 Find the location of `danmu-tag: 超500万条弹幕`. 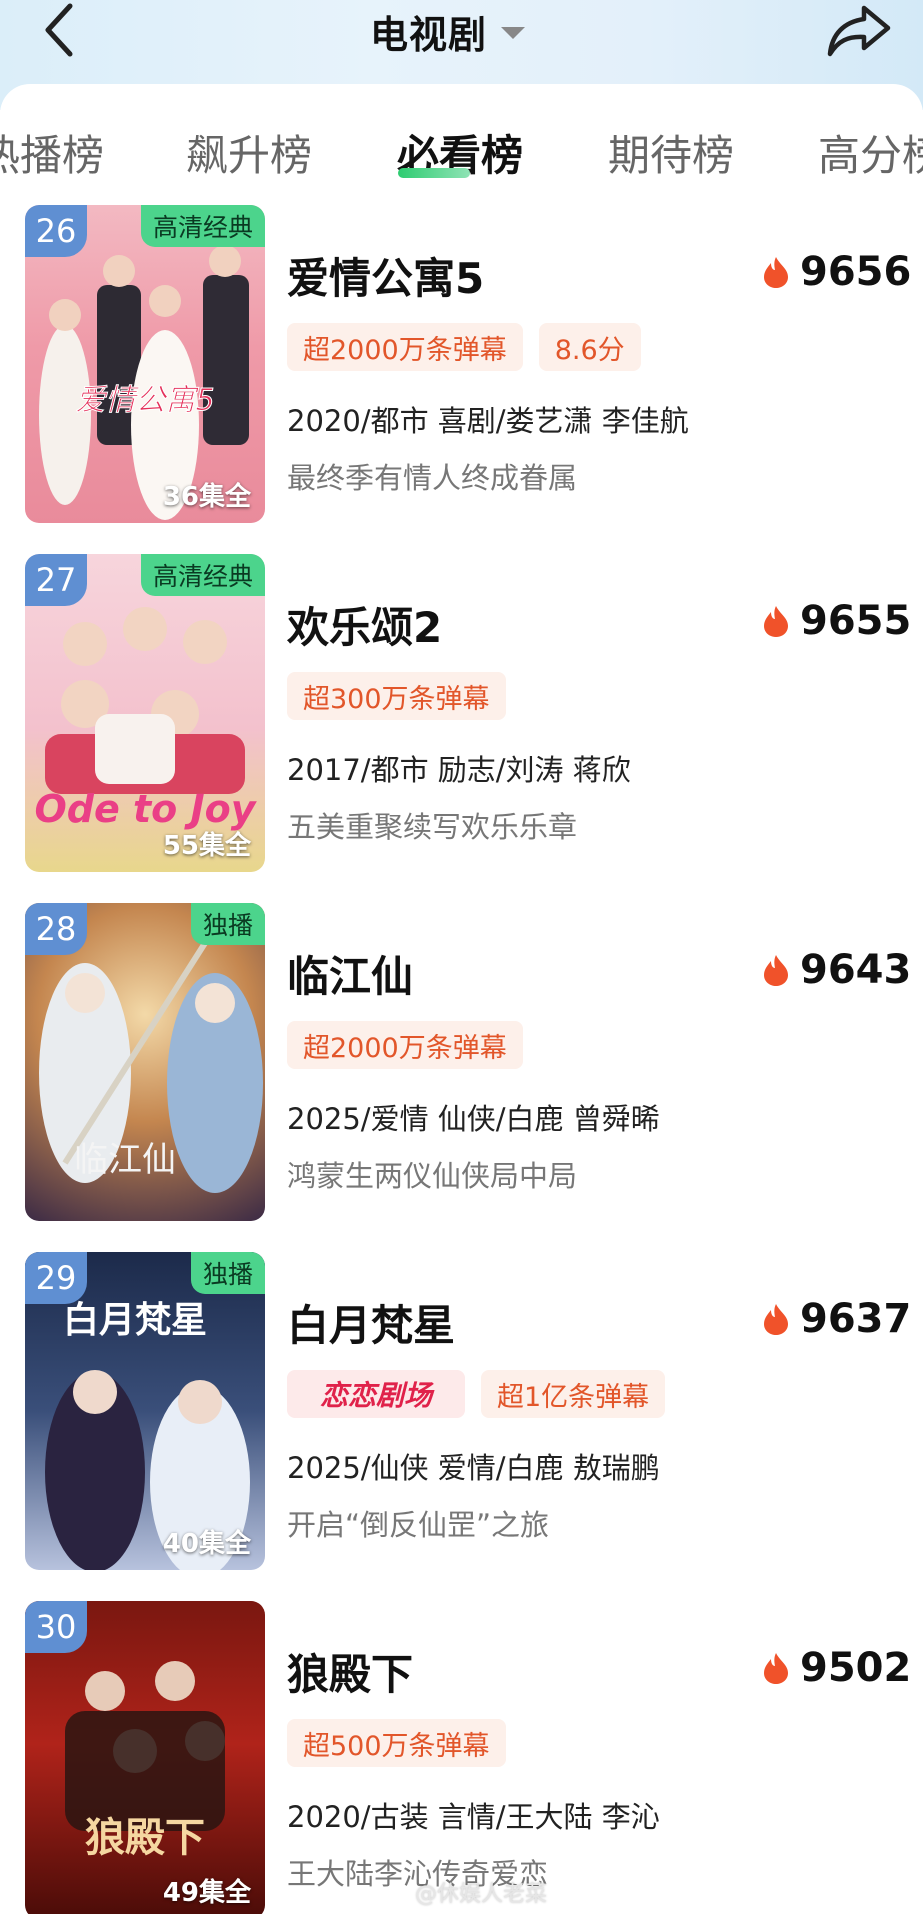

danmu-tag: 超500万条弹幕 is located at coordinates (396, 1743).